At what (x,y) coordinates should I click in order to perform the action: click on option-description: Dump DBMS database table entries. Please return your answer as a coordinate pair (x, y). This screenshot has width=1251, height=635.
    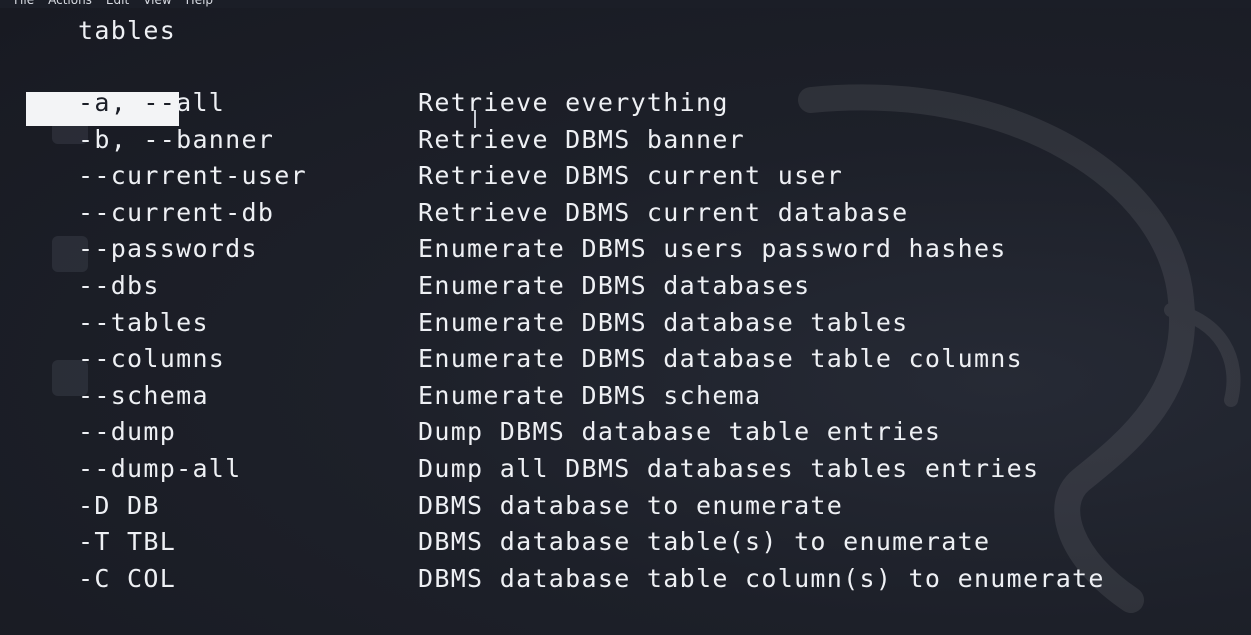
    Looking at the image, I should click on (680, 432).